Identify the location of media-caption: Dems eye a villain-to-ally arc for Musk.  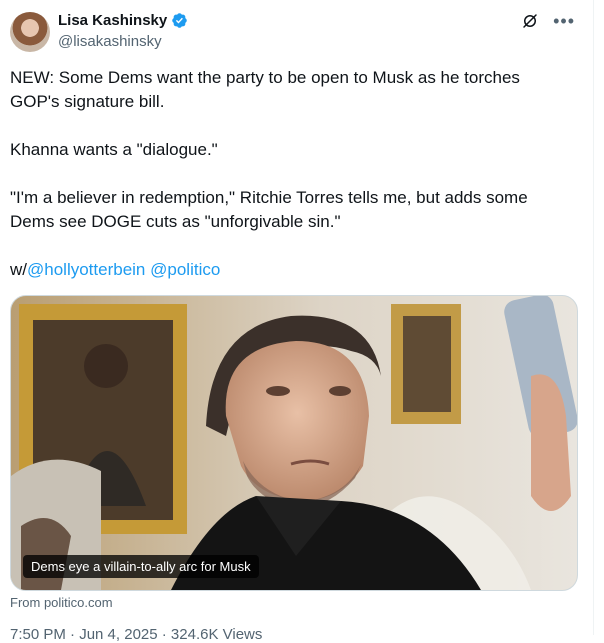
(141, 566).